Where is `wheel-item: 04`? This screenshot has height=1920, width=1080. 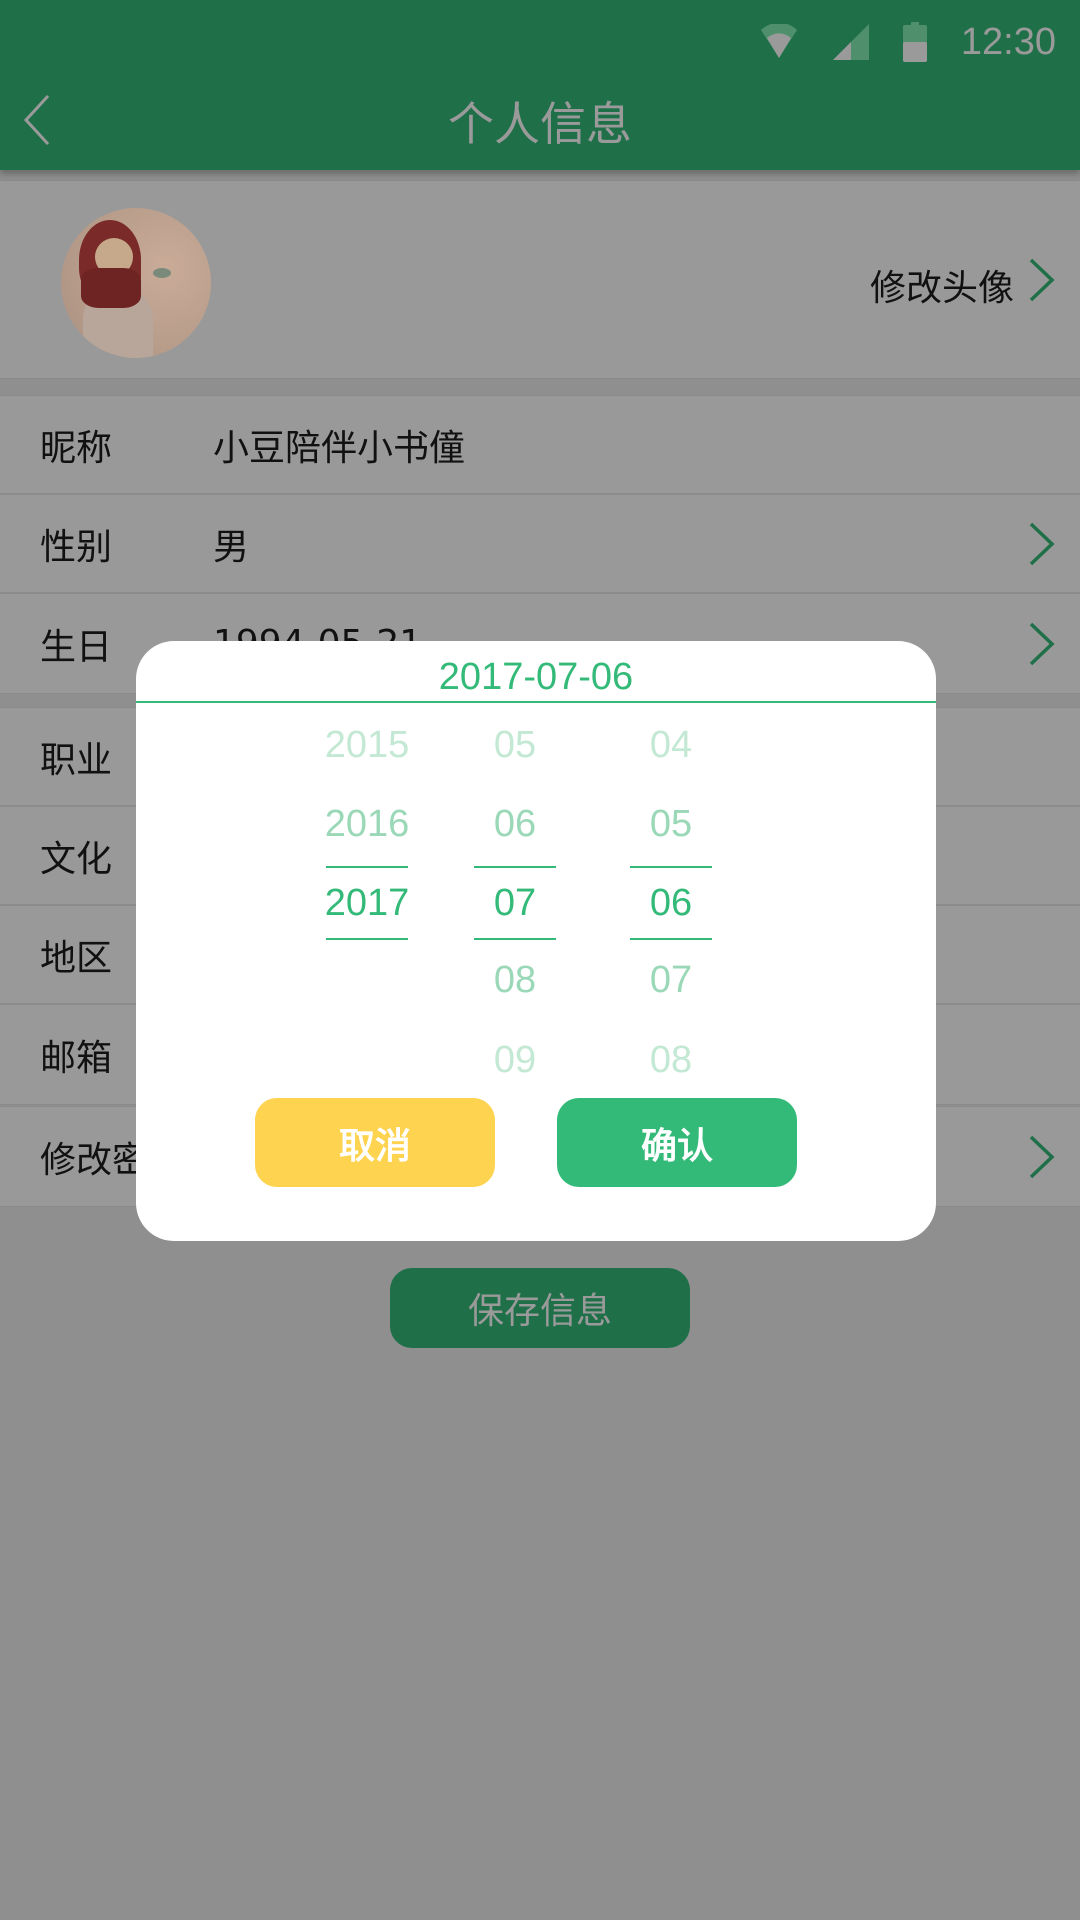 wheel-item: 04 is located at coordinates (671, 745).